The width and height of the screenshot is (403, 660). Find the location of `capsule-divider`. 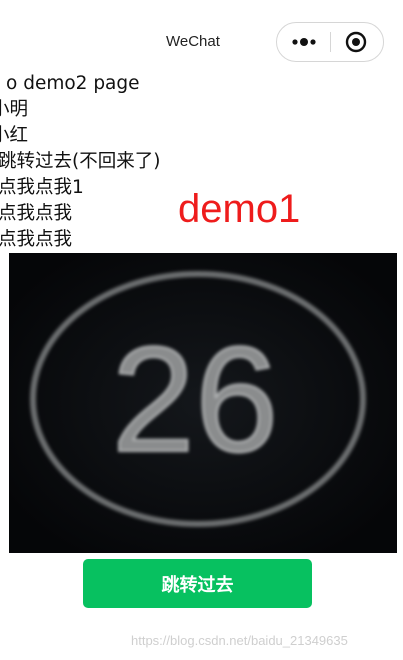

capsule-divider is located at coordinates (330, 42).